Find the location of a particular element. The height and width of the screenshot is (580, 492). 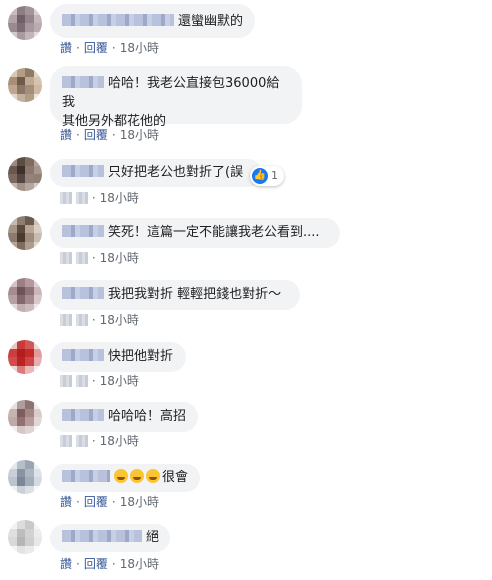

comment-bubble: 只好把老公也對折了(誤 is located at coordinates (156, 173).